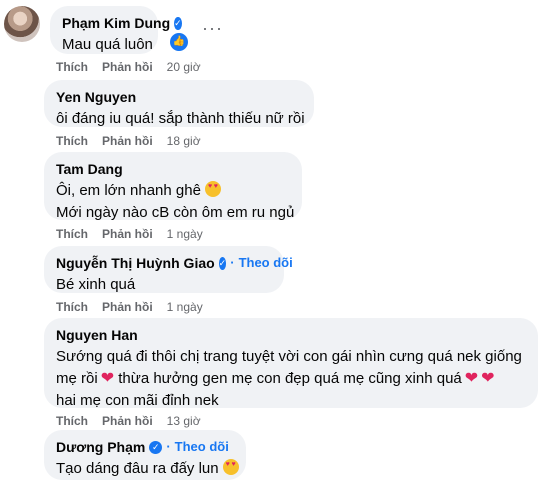  What do you see at coordinates (107, 44) in the screenshot?
I see `comment-text: Mau quá luôn` at bounding box center [107, 44].